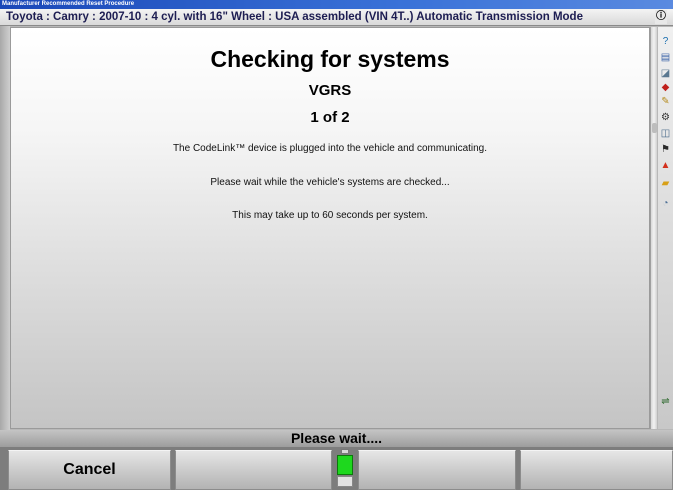 This screenshot has width=673, height=490. I want to click on printer-icon: ▰, so click(665, 183).